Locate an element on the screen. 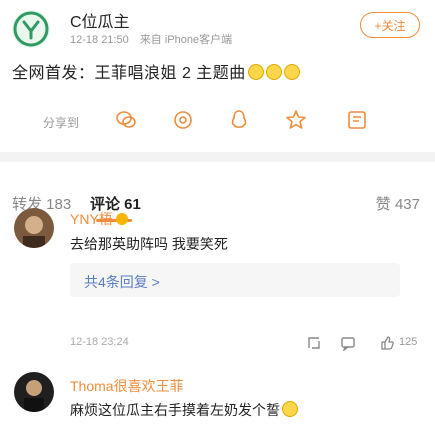 This screenshot has width=435, height=437. post-text-content: 全网首发：王菲唱浪姐 2 主题曲 is located at coordinates (129, 73).